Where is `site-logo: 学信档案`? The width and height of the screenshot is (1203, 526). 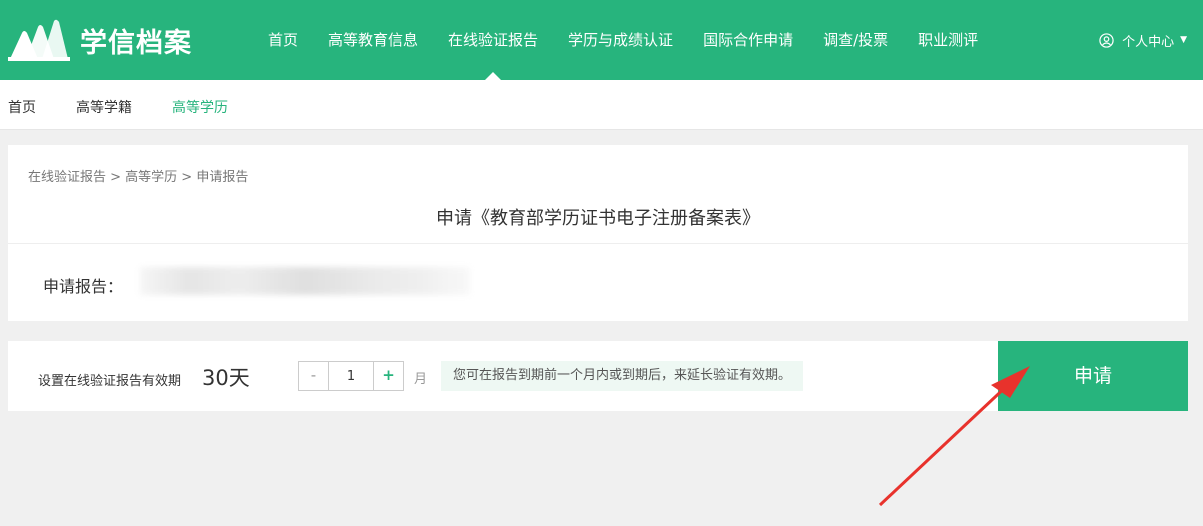 site-logo: 学信档案 is located at coordinates (100, 40).